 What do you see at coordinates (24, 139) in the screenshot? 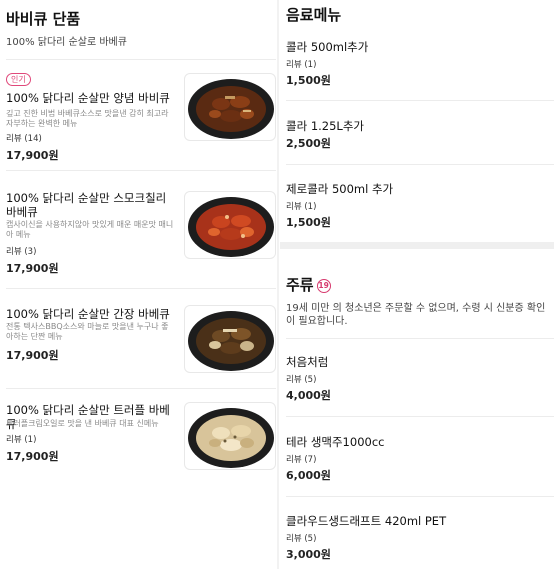
I see `menu-item-review-count: 리뷰 (14)` at bounding box center [24, 139].